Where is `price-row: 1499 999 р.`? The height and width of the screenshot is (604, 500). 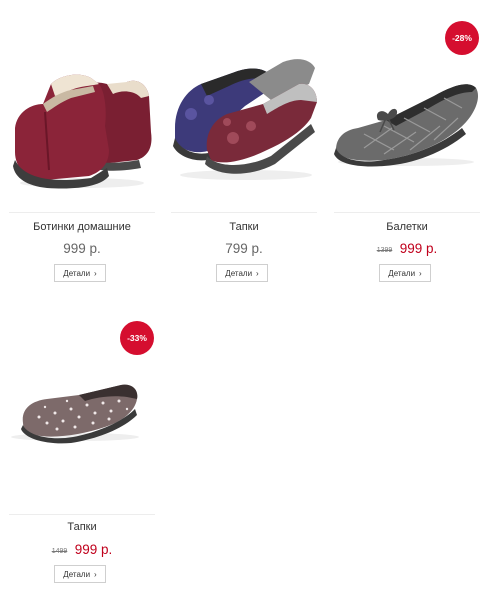 price-row: 1499 999 р. is located at coordinates (82, 550).